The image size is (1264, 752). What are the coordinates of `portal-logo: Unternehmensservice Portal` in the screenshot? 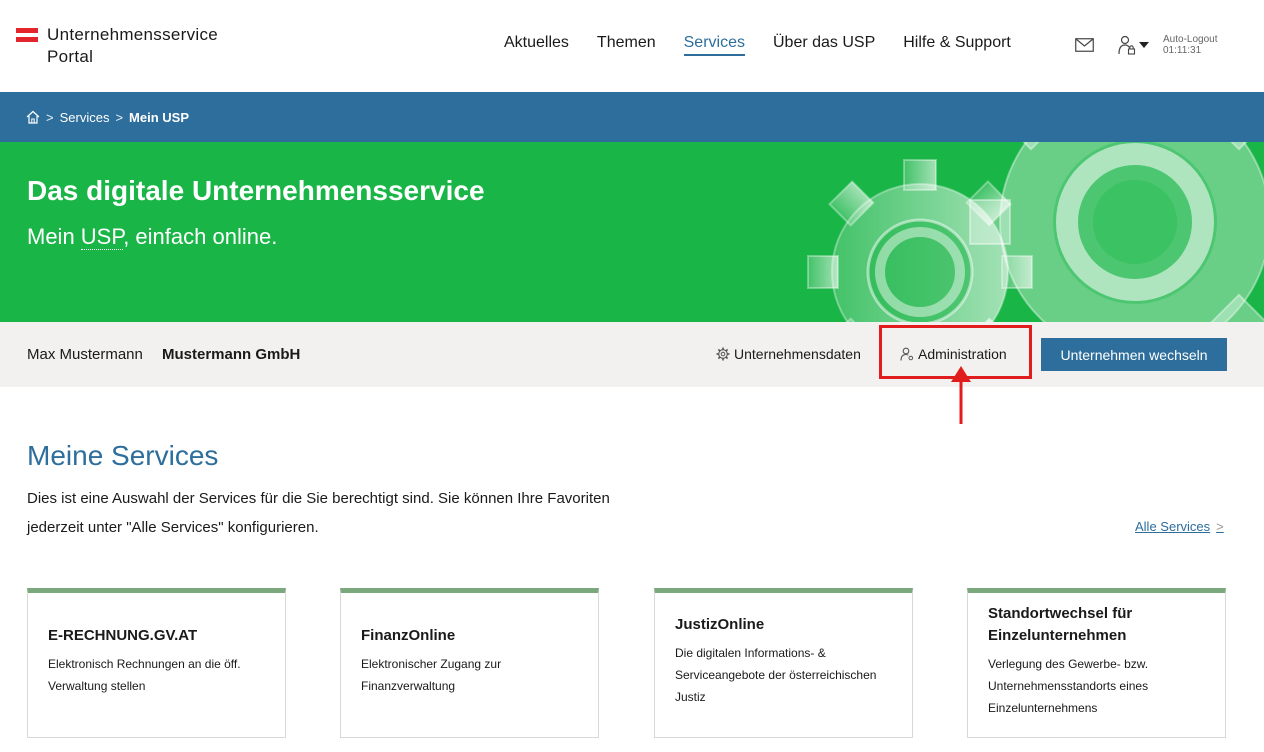 It's located at (117, 46).